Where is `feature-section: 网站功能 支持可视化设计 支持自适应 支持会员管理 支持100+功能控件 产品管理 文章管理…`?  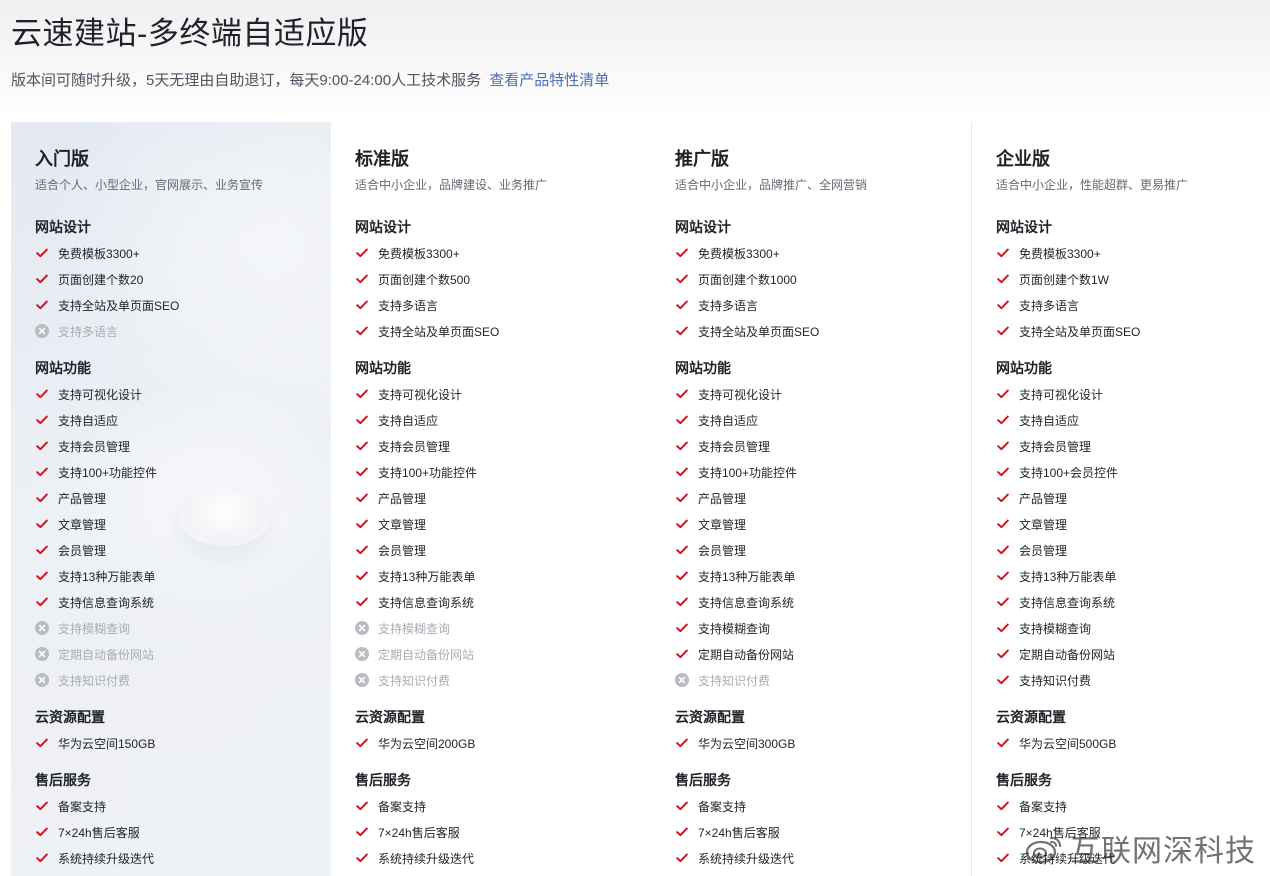 feature-section: 网站功能 支持可视化设计 支持自适应 支持会员管理 支持100+功能控件 产品管理 文章管理… is located at coordinates (823, 525).